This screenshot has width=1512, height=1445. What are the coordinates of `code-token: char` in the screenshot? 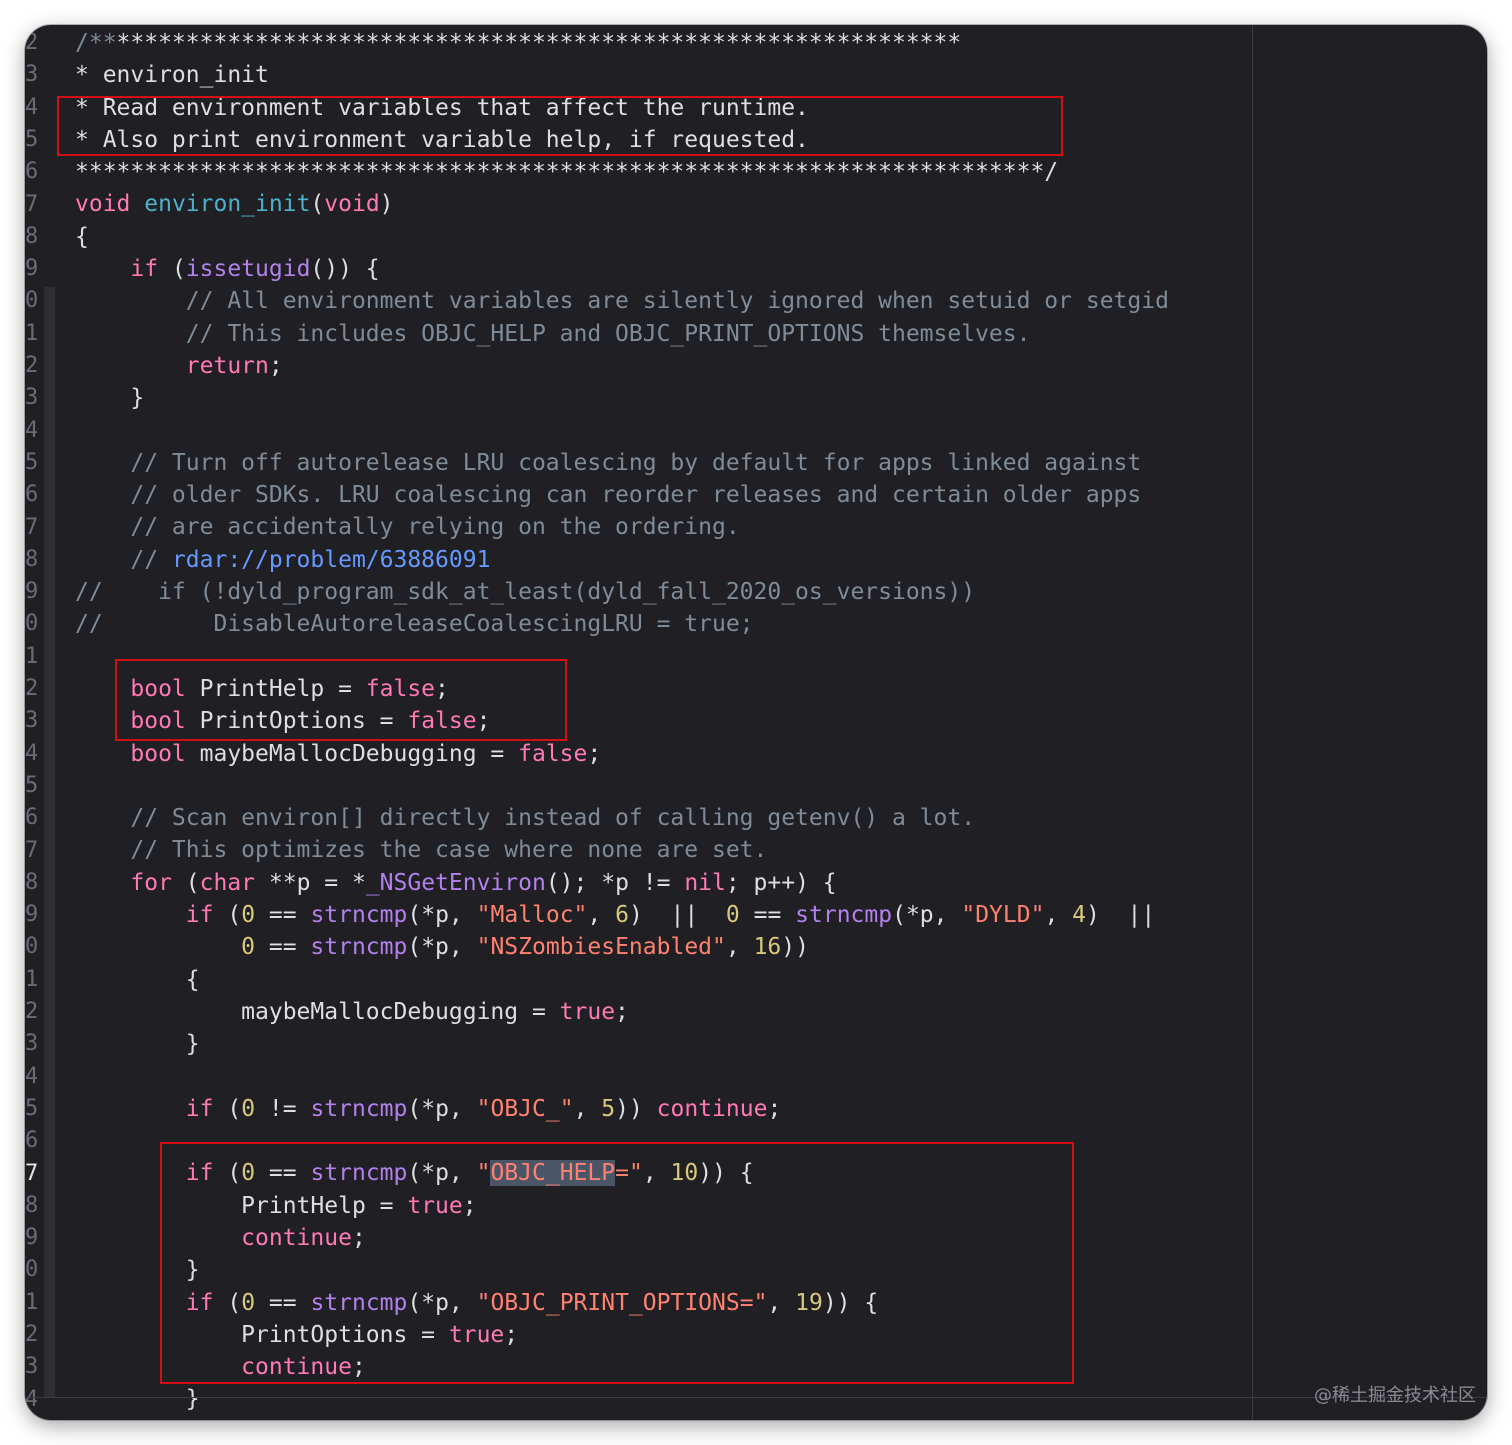 It's located at (227, 882).